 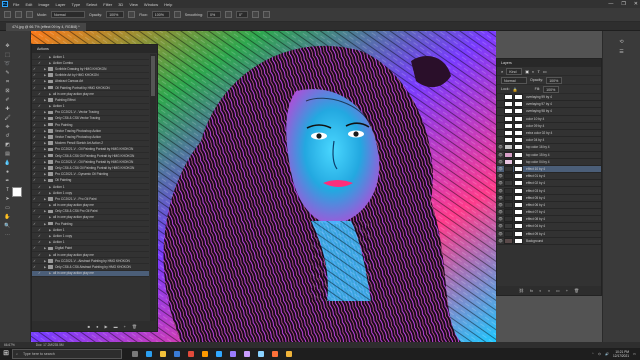 What do you see at coordinates (29, 14) in the screenshot?
I see `brush-settings-icon` at bounding box center [29, 14].